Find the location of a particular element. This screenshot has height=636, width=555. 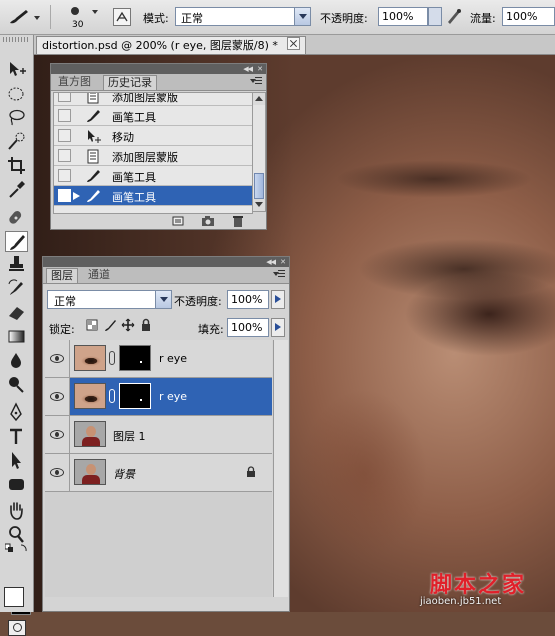

pen-tool is located at coordinates (16, 412).